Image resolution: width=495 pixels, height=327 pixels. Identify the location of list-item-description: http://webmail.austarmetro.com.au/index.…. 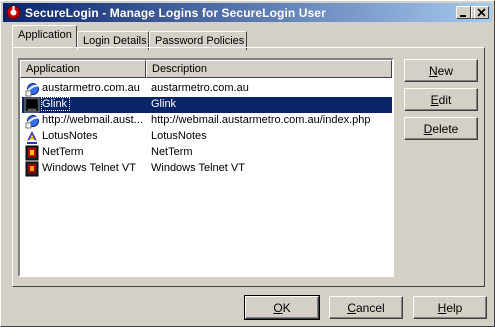
(261, 120).